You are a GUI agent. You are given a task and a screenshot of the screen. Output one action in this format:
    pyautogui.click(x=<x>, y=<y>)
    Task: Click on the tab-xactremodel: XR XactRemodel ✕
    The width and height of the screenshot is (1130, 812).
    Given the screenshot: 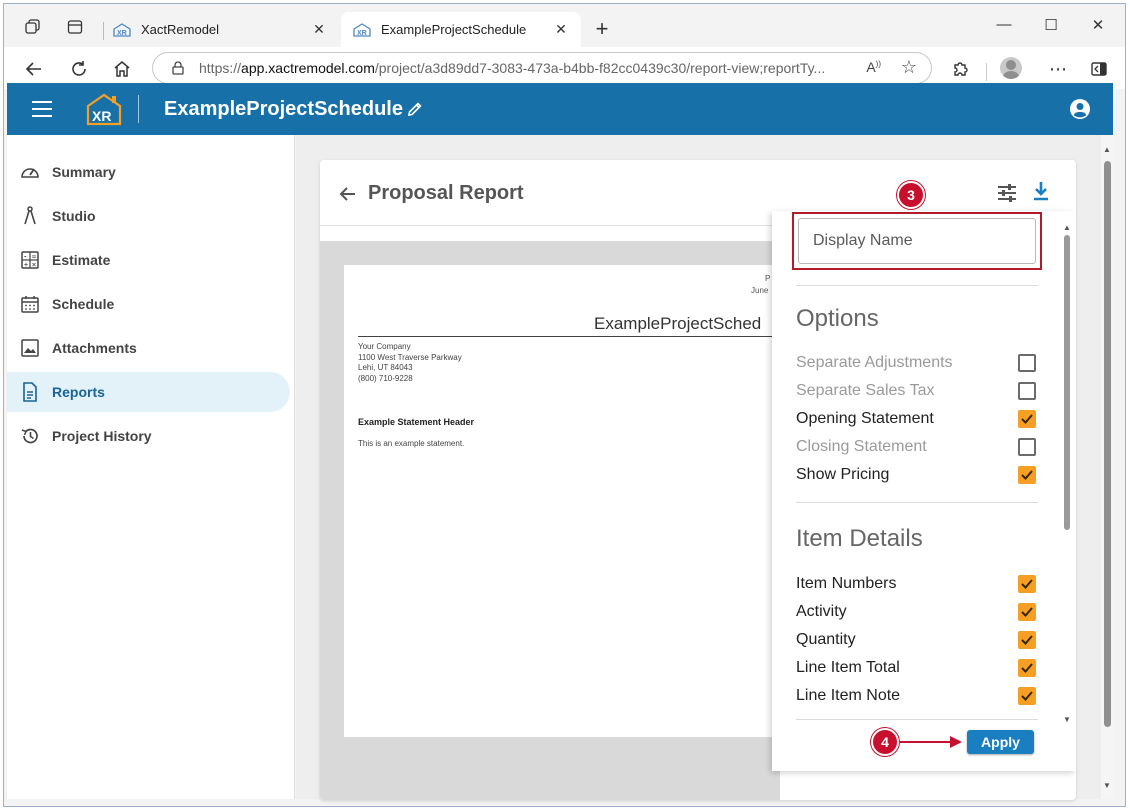 What is the action you would take?
    pyautogui.click(x=220, y=29)
    